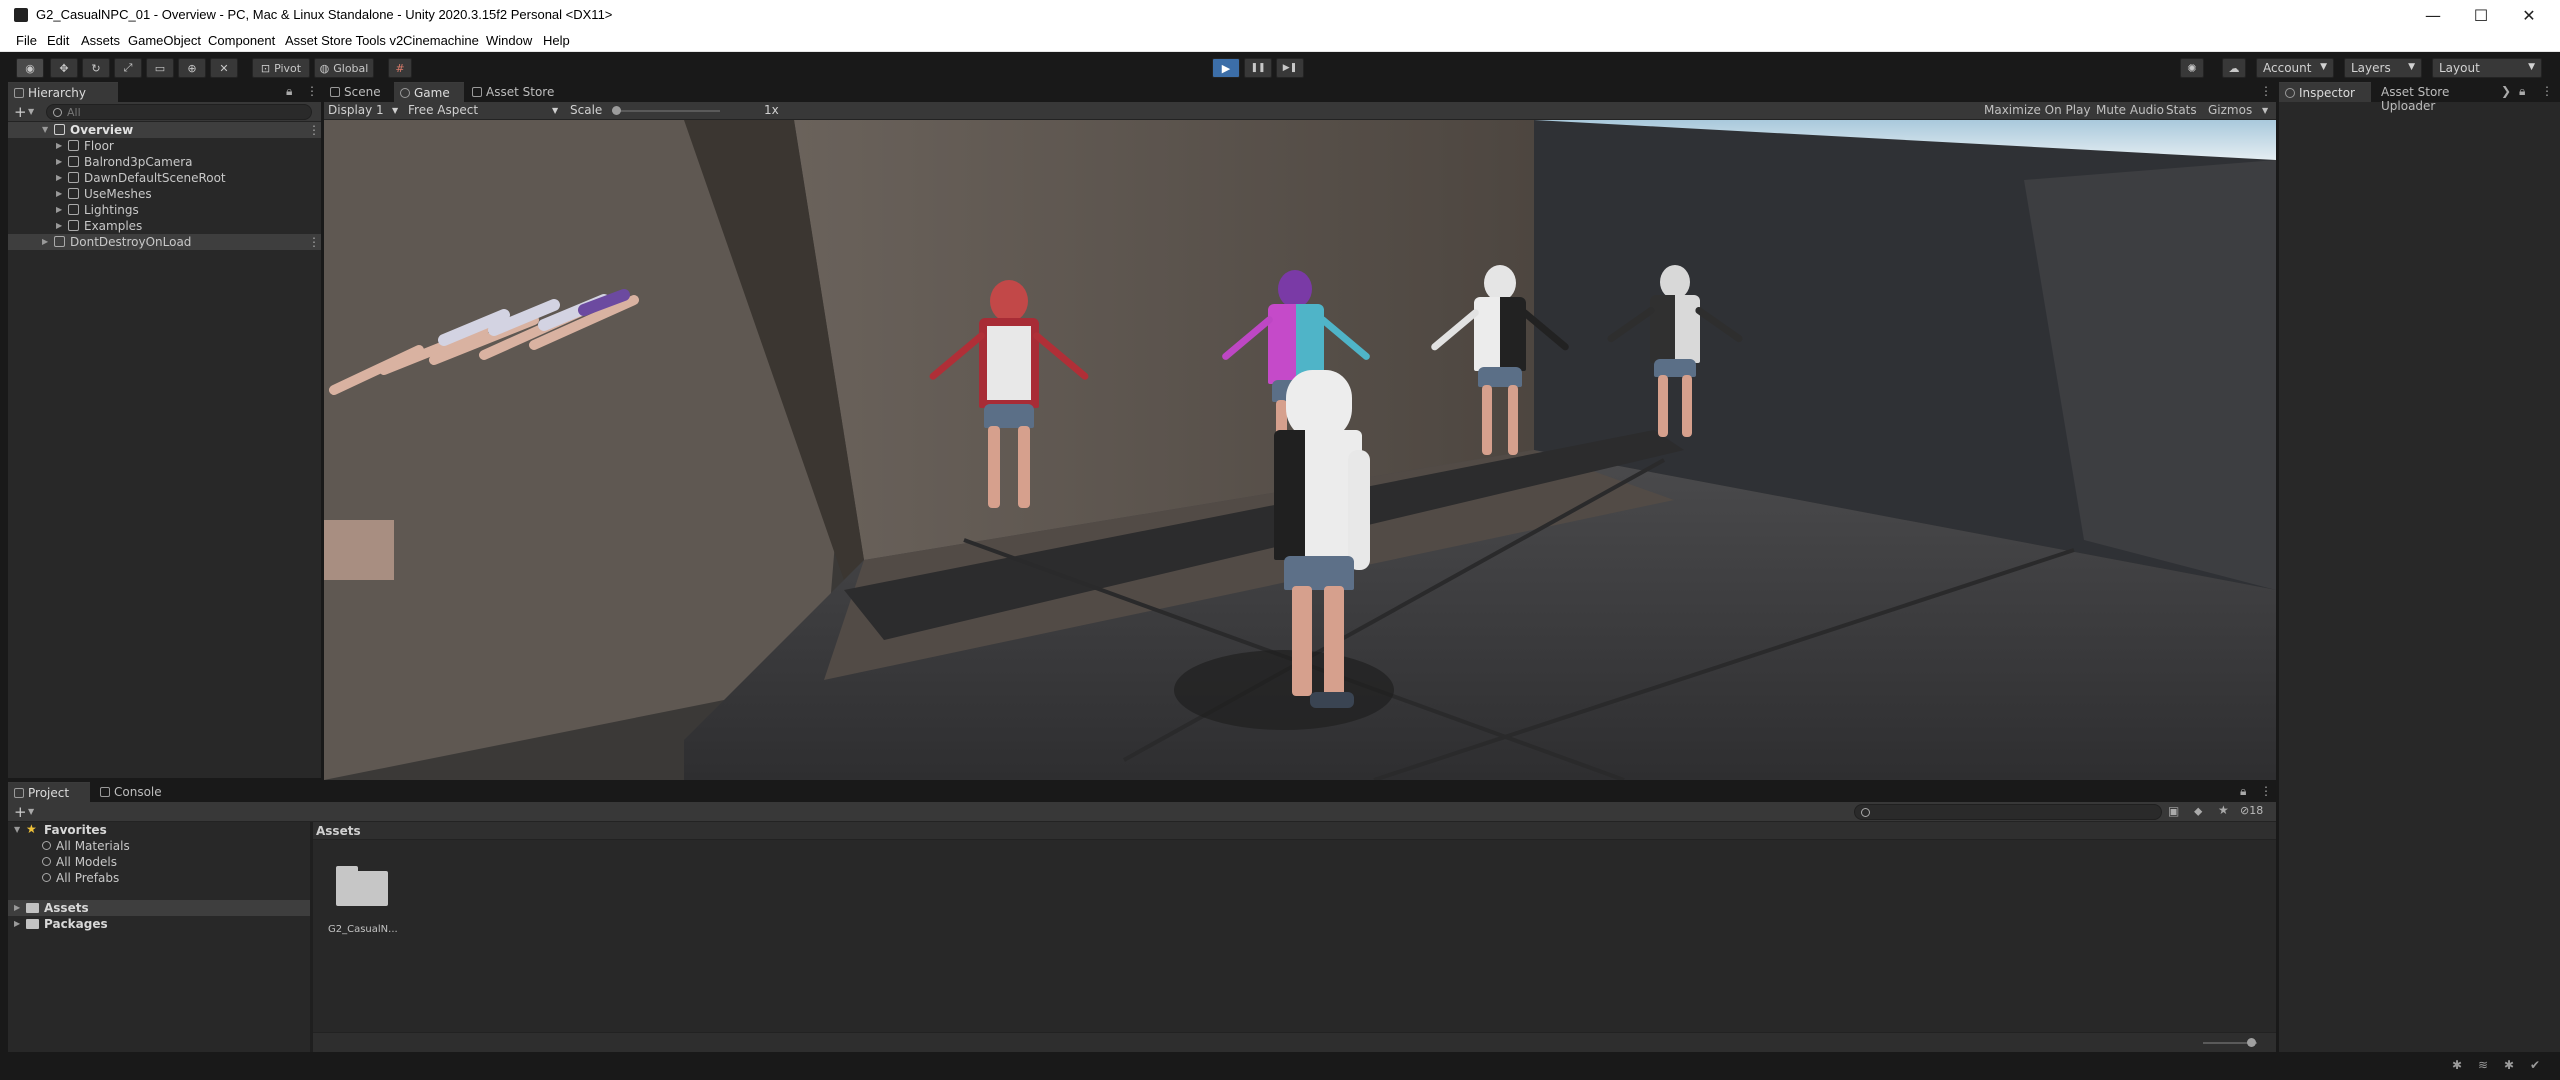  I want to click on collab-button: ✺, so click(2192, 68).